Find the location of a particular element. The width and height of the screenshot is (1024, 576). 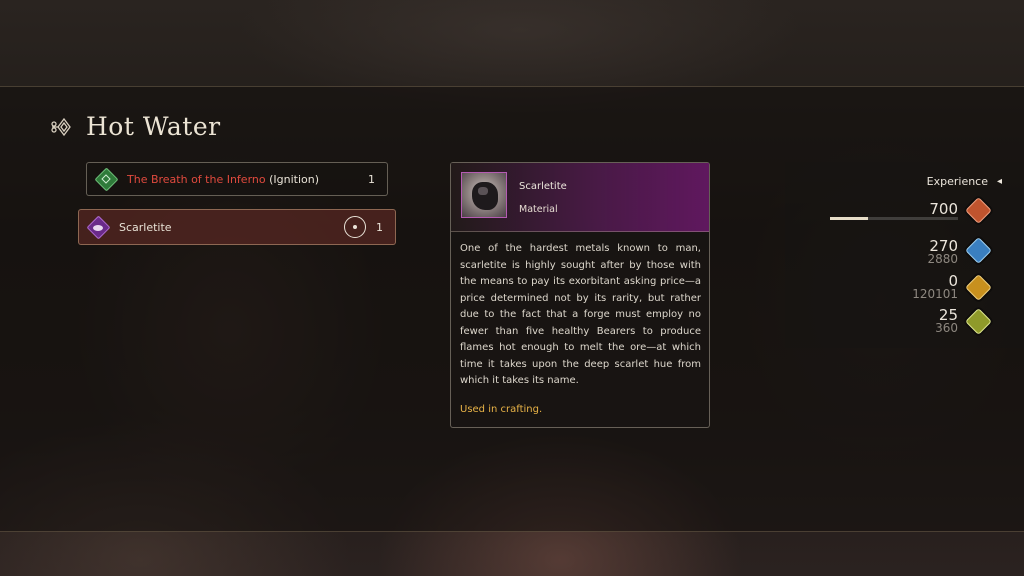

detail-item-type: Material is located at coordinates (538, 209).